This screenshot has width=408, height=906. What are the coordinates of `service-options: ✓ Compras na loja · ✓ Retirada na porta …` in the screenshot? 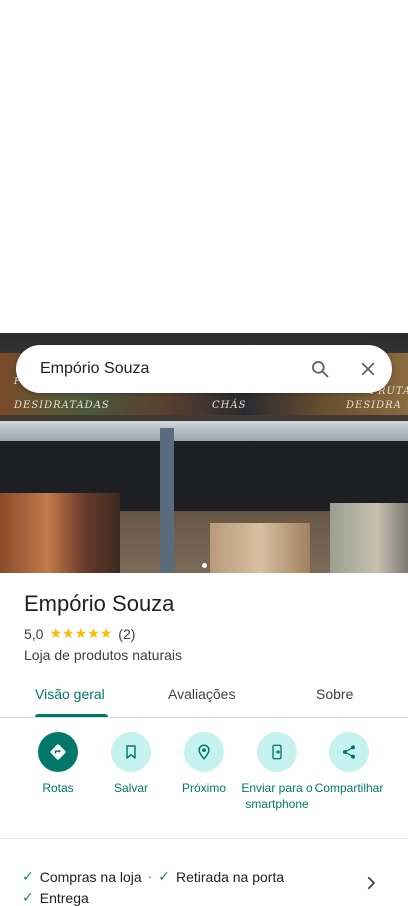 It's located at (192, 886).